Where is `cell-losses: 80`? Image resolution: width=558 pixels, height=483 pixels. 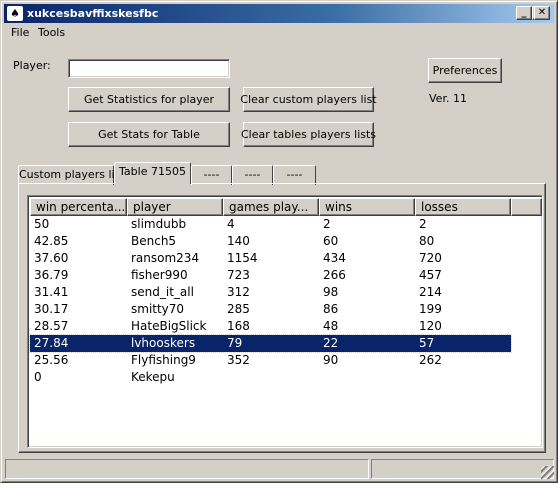
cell-losses: 80 is located at coordinates (427, 241).